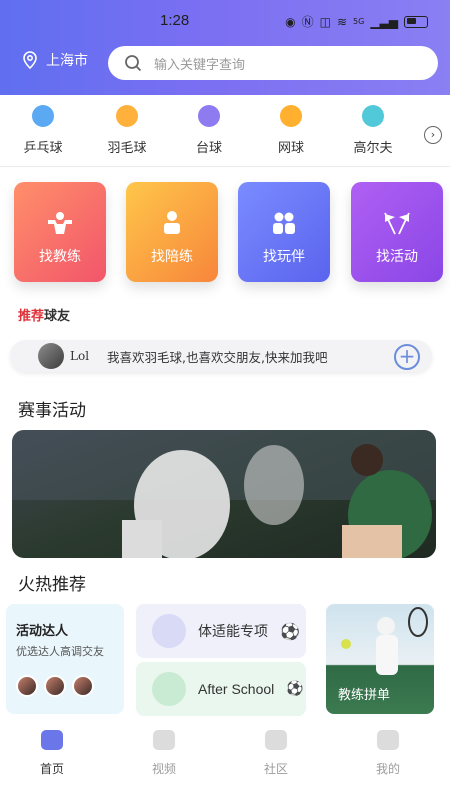  What do you see at coordinates (164, 740) in the screenshot?
I see `video-icon` at bounding box center [164, 740].